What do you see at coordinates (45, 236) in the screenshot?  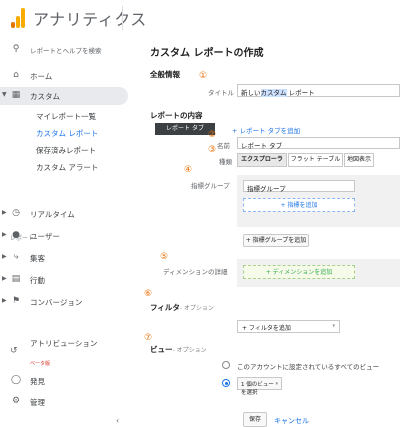 I see `sidebar-item-label: ユーザー` at bounding box center [45, 236].